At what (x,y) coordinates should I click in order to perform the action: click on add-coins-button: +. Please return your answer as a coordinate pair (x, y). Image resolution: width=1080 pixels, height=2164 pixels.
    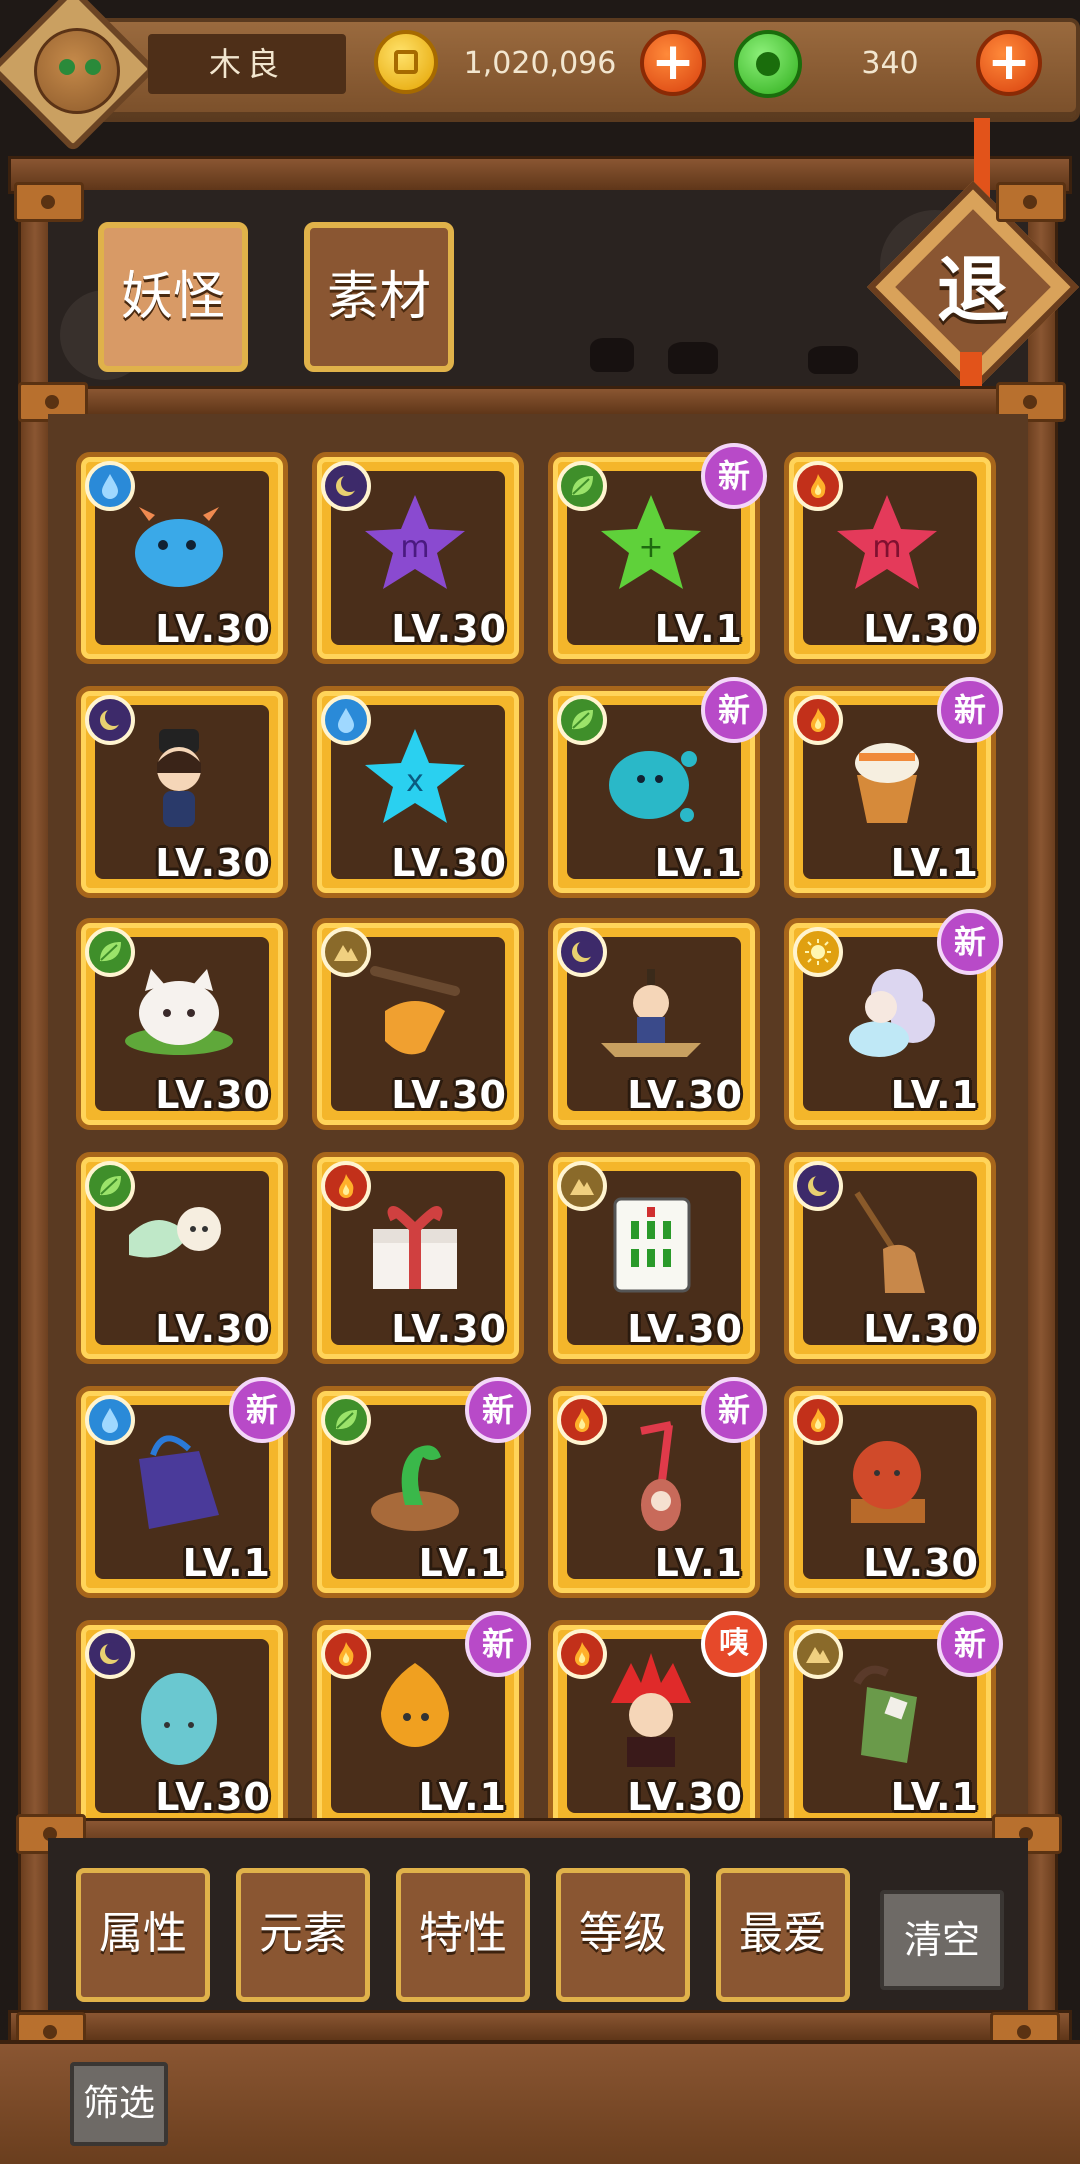
    Looking at the image, I should click on (673, 63).